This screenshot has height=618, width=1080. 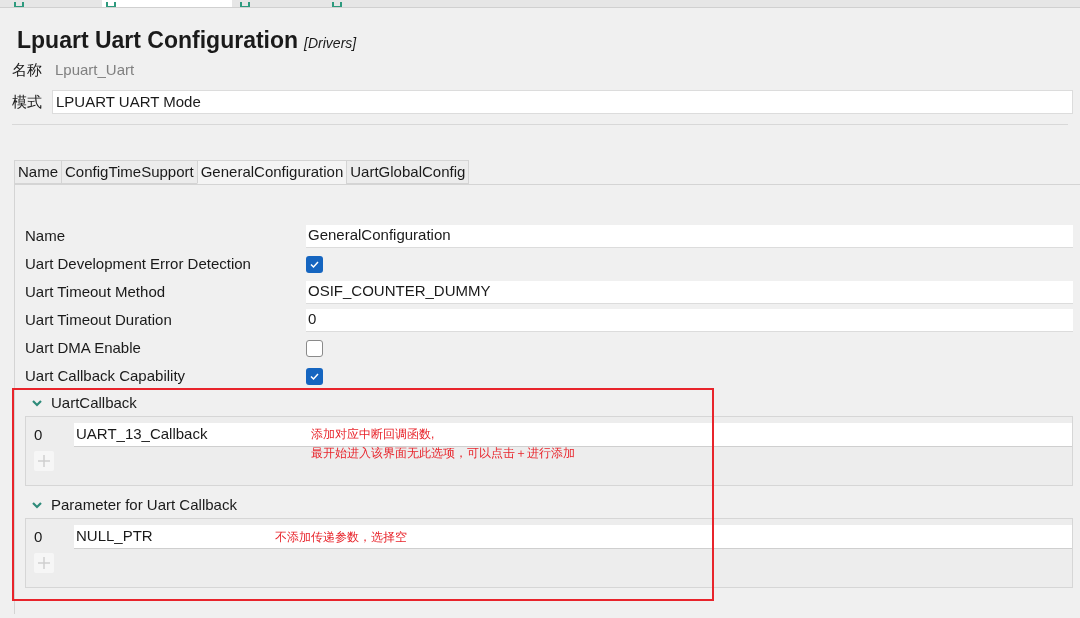 What do you see at coordinates (144, 504) in the screenshot?
I see `section-title: Parameter for Uart Callback` at bounding box center [144, 504].